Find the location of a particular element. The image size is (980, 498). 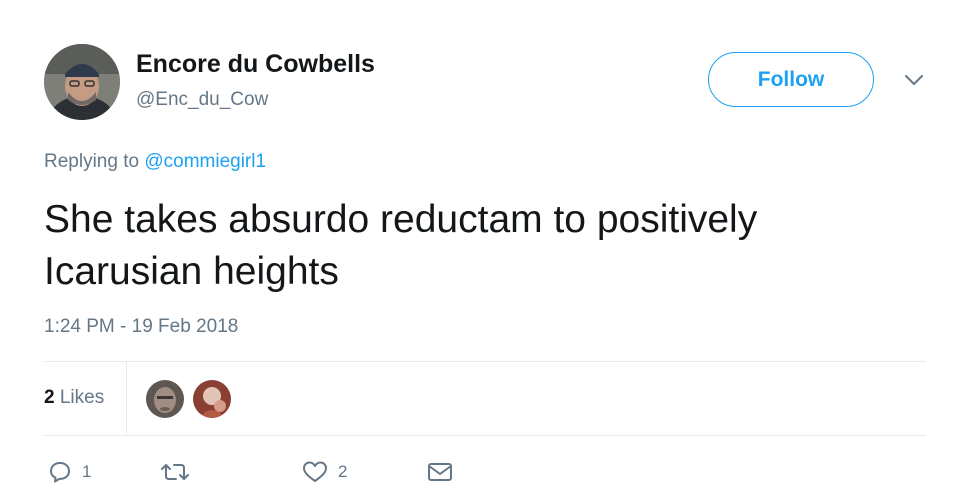

like-action: 2 is located at coordinates (324, 472).